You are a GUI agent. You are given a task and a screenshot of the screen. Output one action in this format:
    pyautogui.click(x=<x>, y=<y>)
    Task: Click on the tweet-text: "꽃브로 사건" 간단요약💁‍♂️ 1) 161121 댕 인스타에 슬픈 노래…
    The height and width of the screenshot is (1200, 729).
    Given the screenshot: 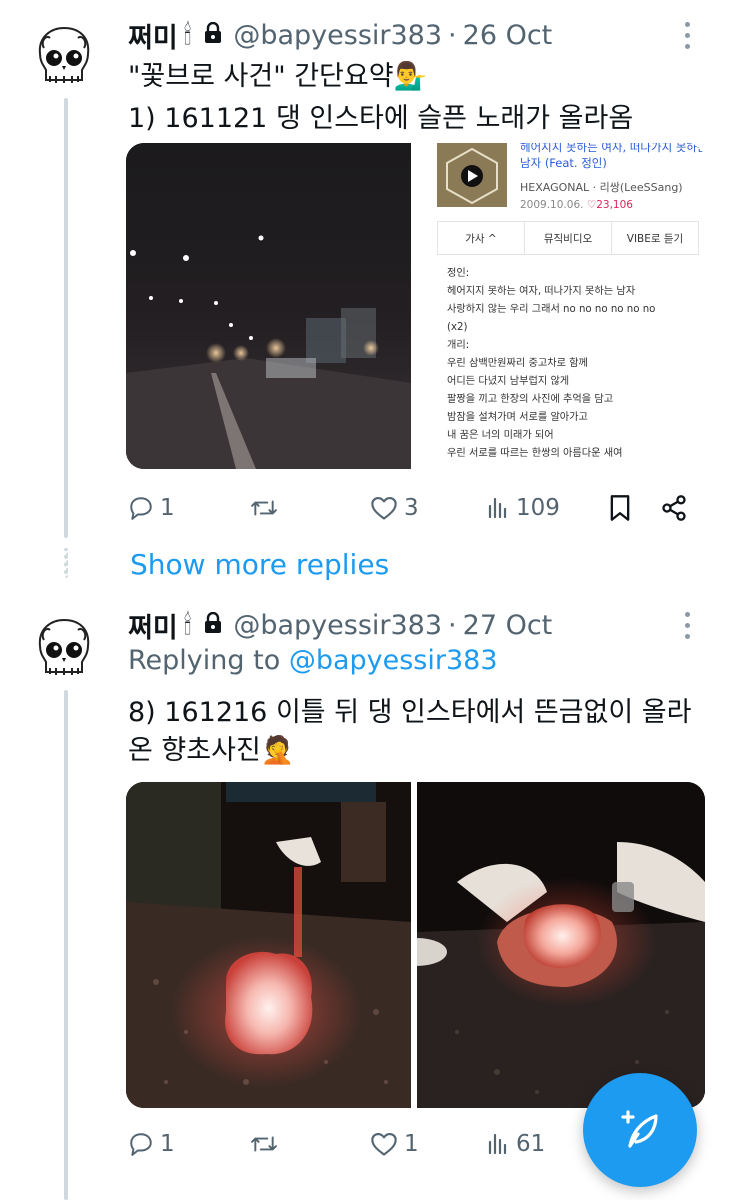 What is the action you would take?
    pyautogui.click(x=416, y=98)
    